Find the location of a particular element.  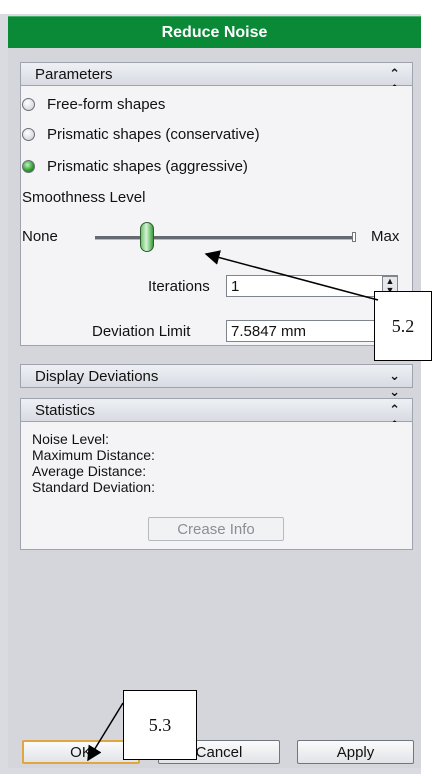

radio-prismatic-conservative-label: Prismatic shapes (conservative) is located at coordinates (153, 134).